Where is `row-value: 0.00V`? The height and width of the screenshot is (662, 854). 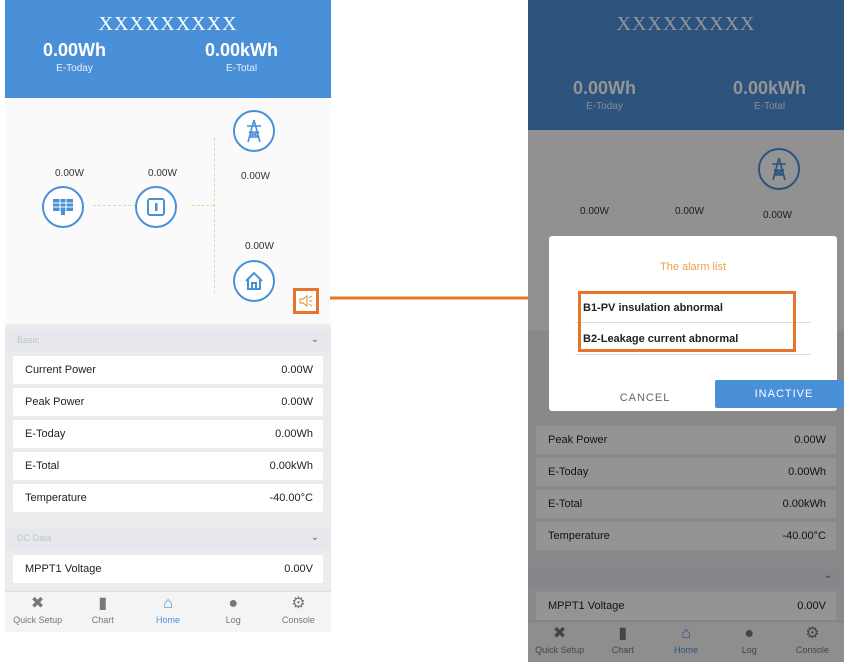 row-value: 0.00V is located at coordinates (298, 569).